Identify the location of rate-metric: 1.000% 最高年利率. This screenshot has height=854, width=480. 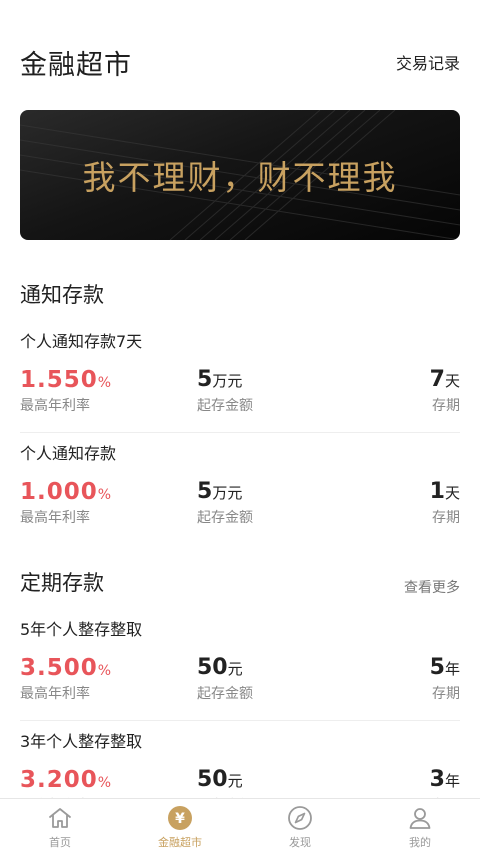
(65, 503).